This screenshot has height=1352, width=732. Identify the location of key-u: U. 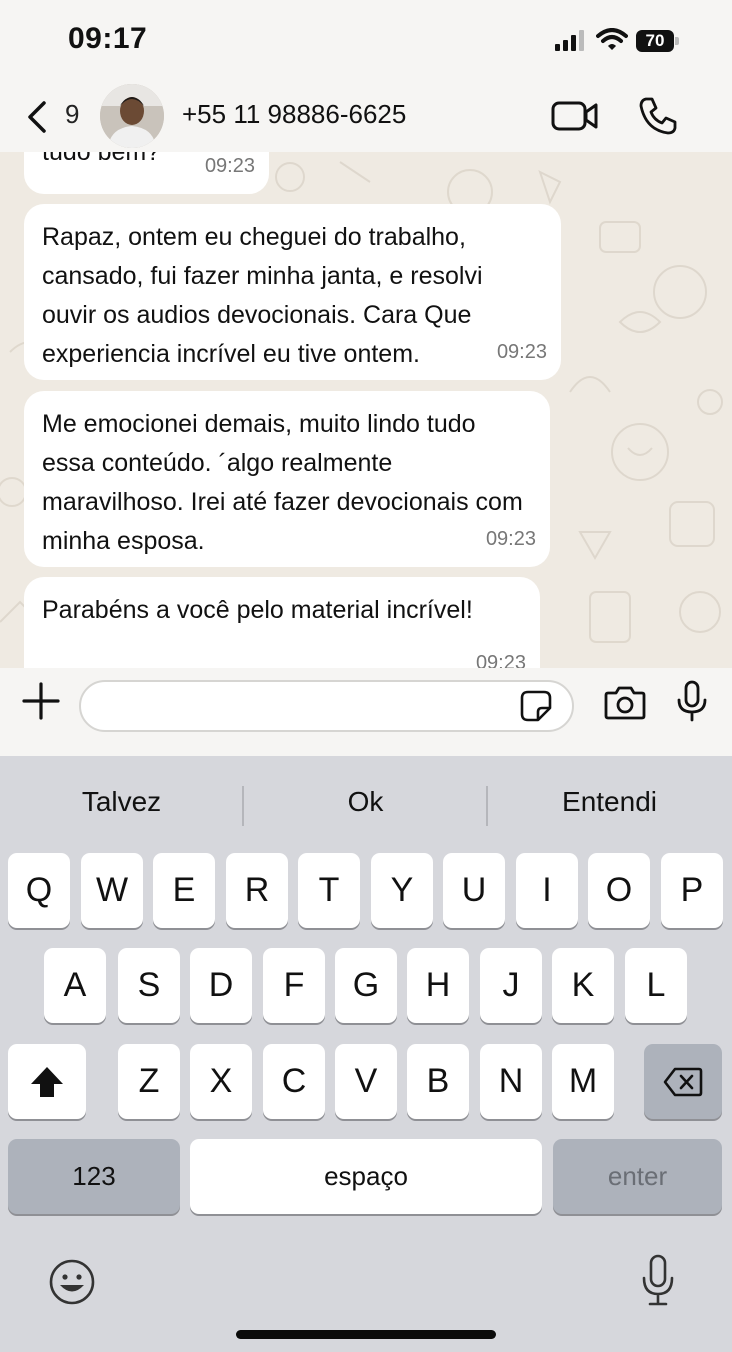
(474, 890).